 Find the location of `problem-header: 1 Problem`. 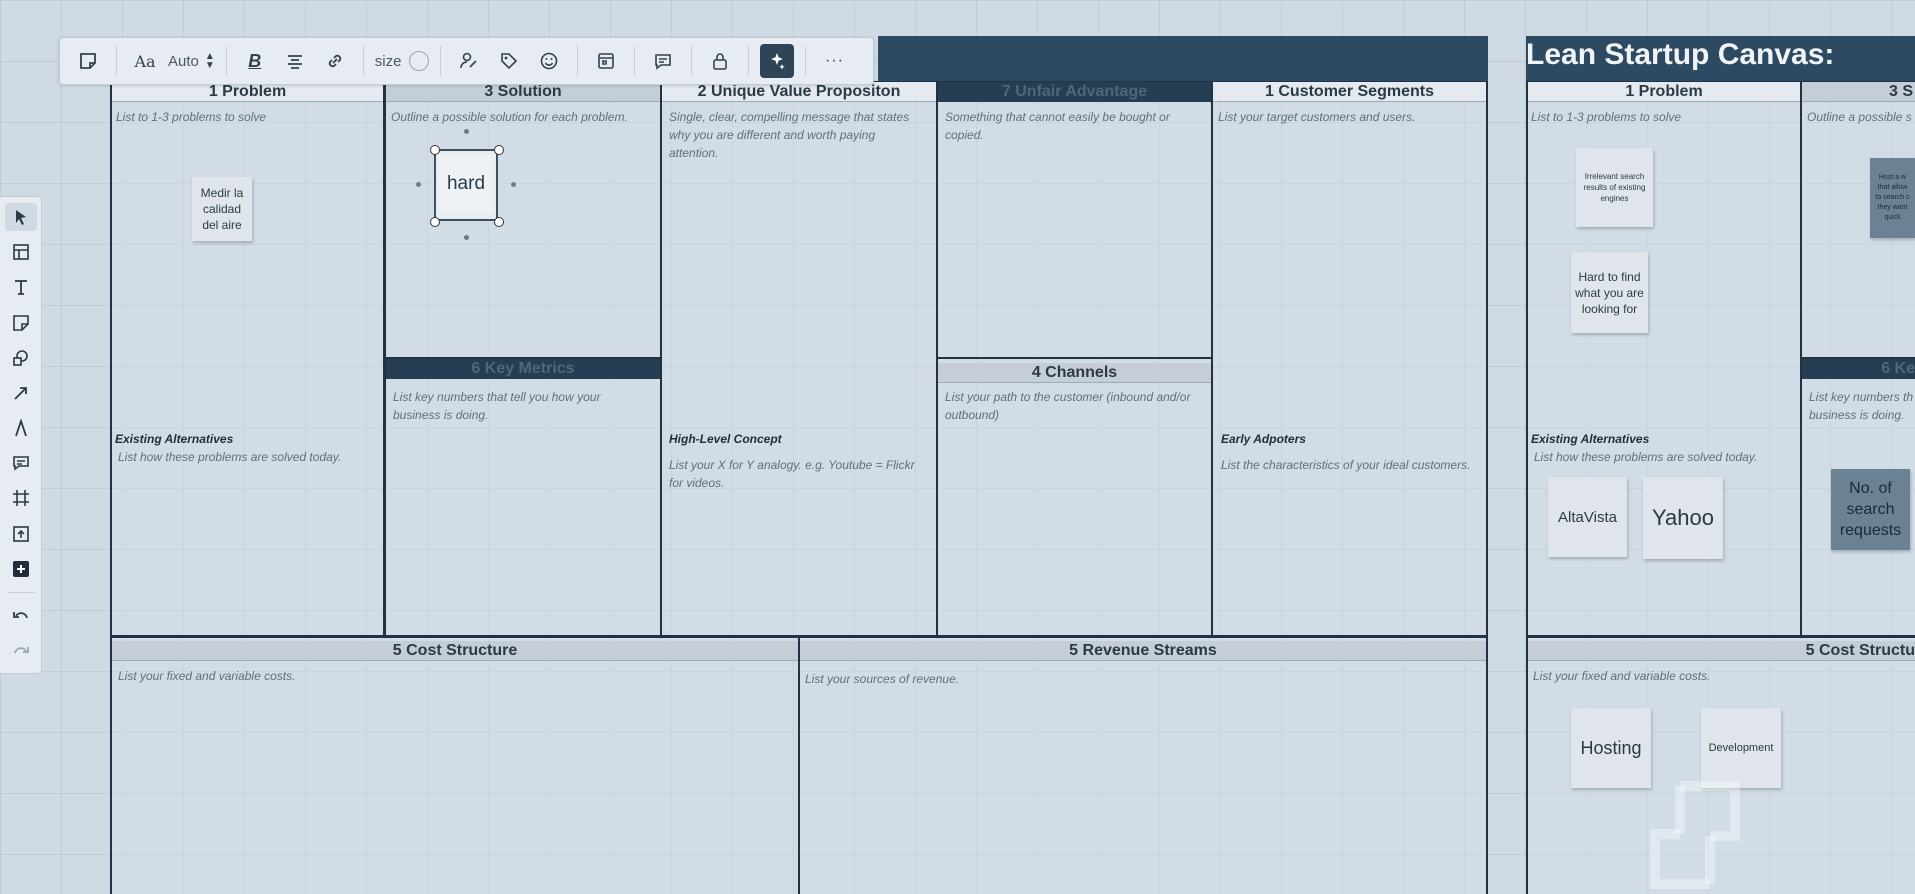

problem-header: 1 Problem is located at coordinates (247, 92).